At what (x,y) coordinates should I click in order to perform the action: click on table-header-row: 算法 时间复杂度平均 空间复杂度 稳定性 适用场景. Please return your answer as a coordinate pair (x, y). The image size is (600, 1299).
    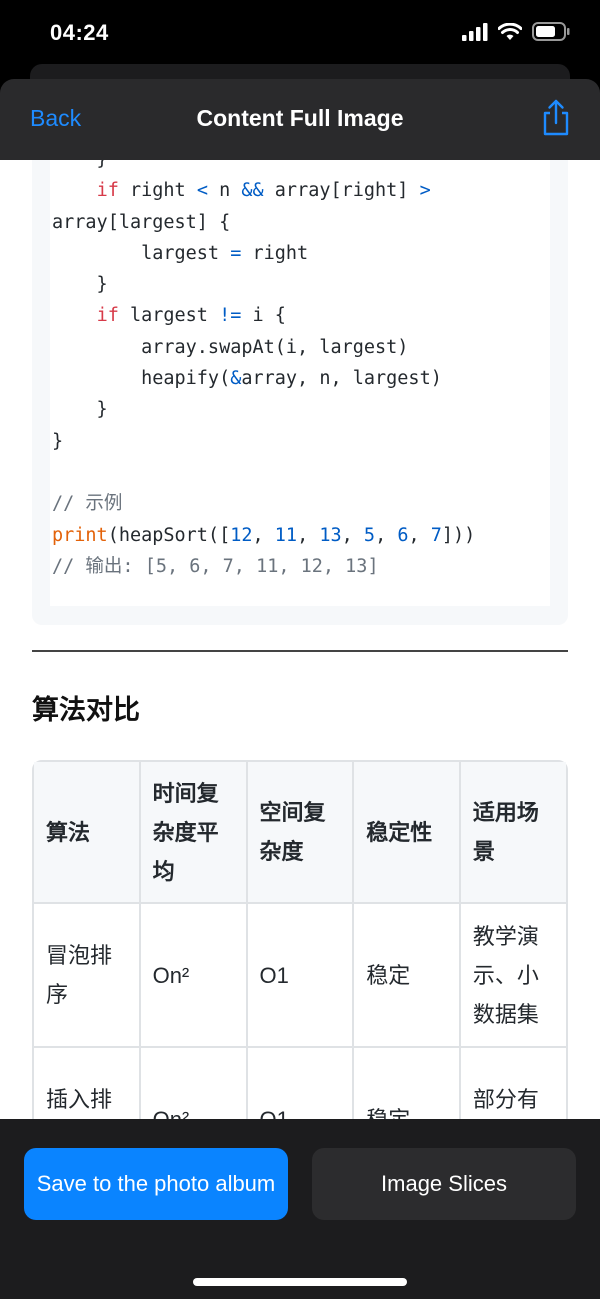
    Looking at the image, I should click on (300, 833).